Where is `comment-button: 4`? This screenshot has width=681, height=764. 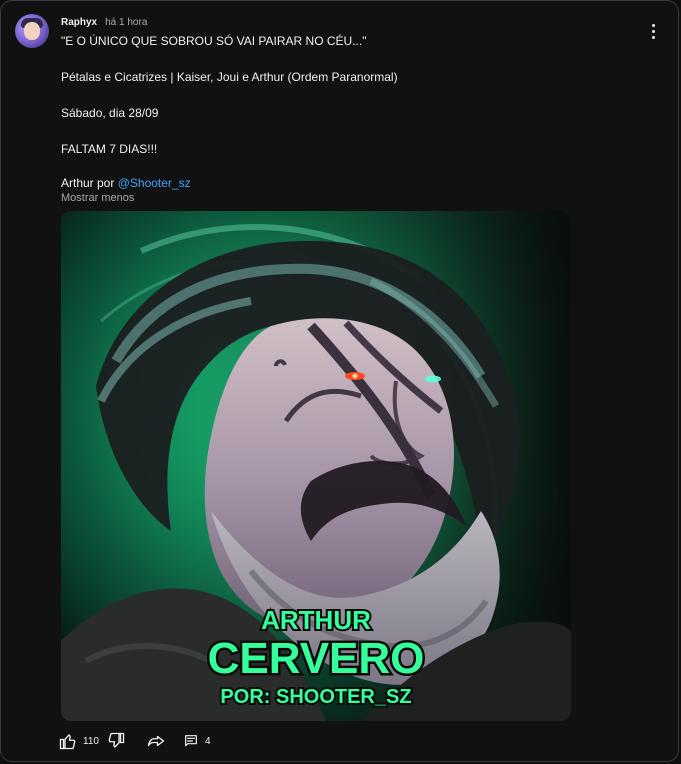
comment-button: 4 is located at coordinates (197, 741).